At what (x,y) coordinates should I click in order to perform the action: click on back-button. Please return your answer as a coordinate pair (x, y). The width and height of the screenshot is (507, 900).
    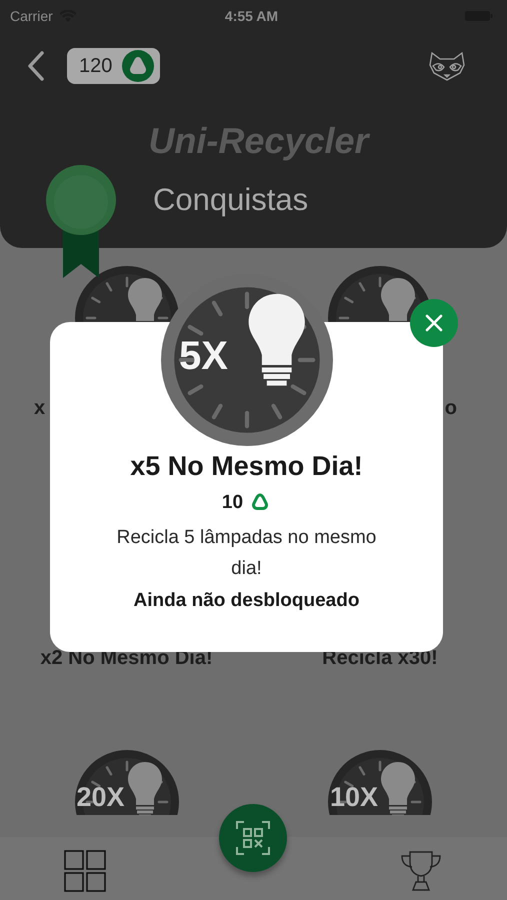
    Looking at the image, I should click on (36, 66).